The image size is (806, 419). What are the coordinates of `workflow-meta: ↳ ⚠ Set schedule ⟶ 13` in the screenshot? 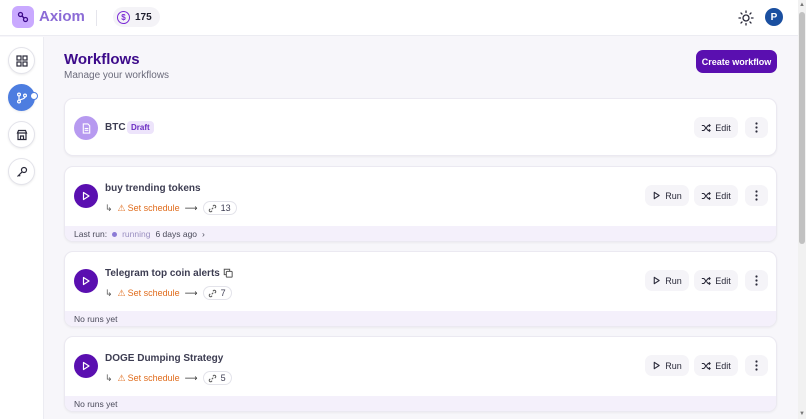 It's located at (171, 208).